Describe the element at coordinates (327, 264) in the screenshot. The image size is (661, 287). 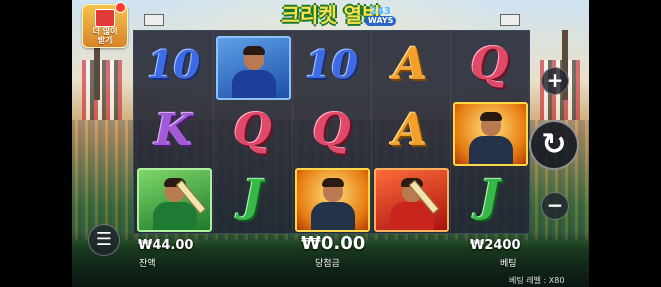
I see `win-label: 당첨금` at that location.